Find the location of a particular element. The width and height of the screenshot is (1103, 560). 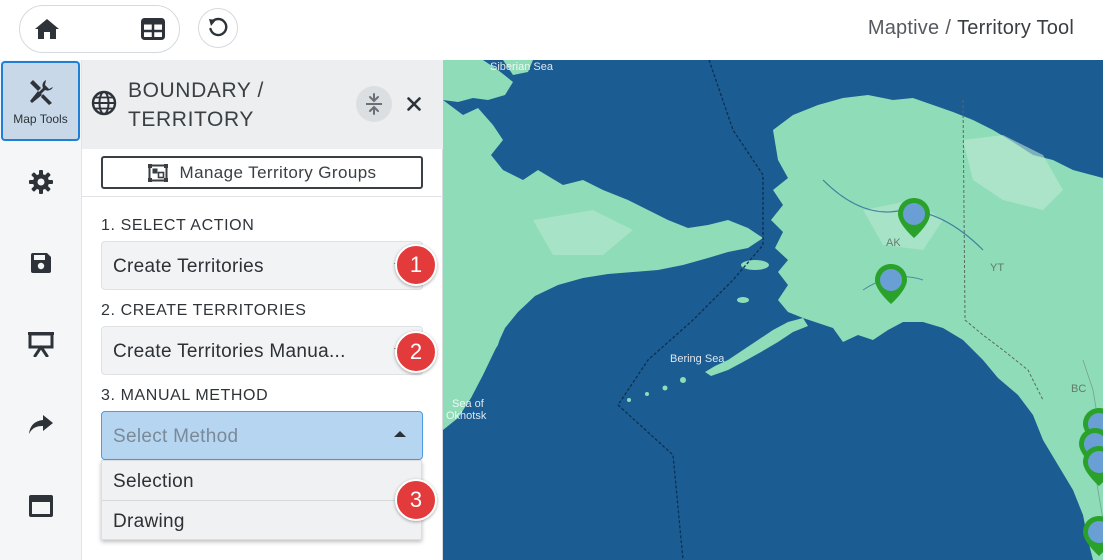

panel-header: BOUNDARY / TERRITORY is located at coordinates (262, 104).